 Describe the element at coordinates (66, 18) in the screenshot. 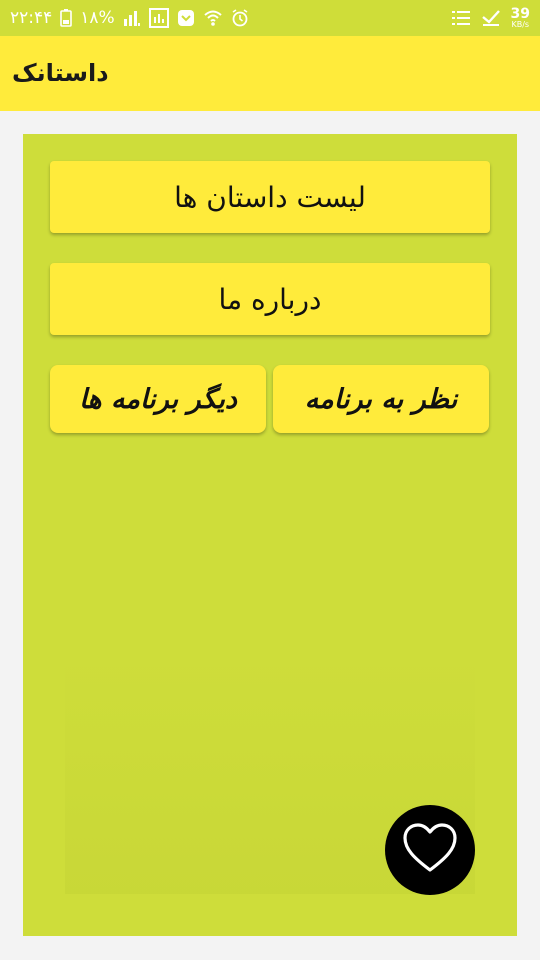

I see `battery-icon` at that location.